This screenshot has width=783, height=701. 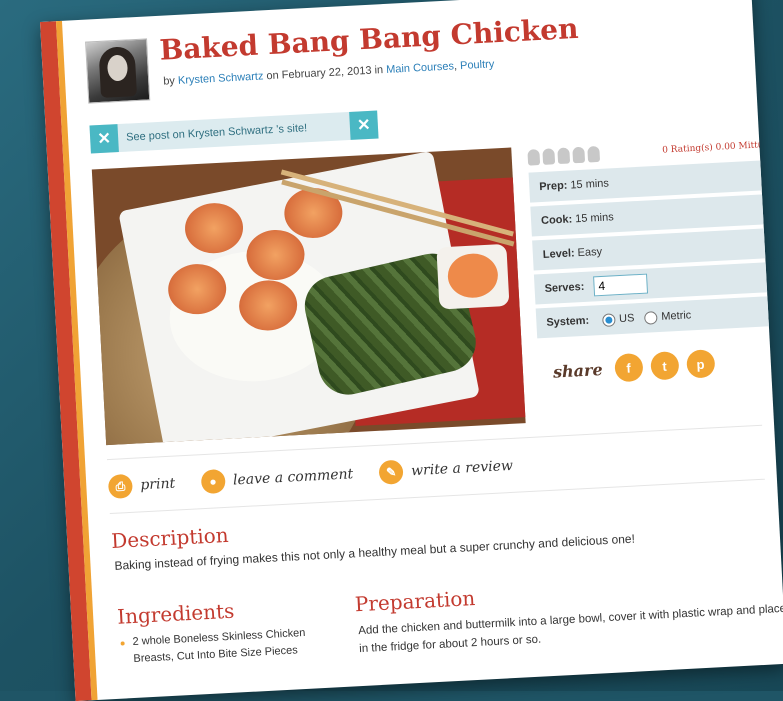 I want to click on leave-comment-button: ● leave a comment, so click(x=277, y=478).